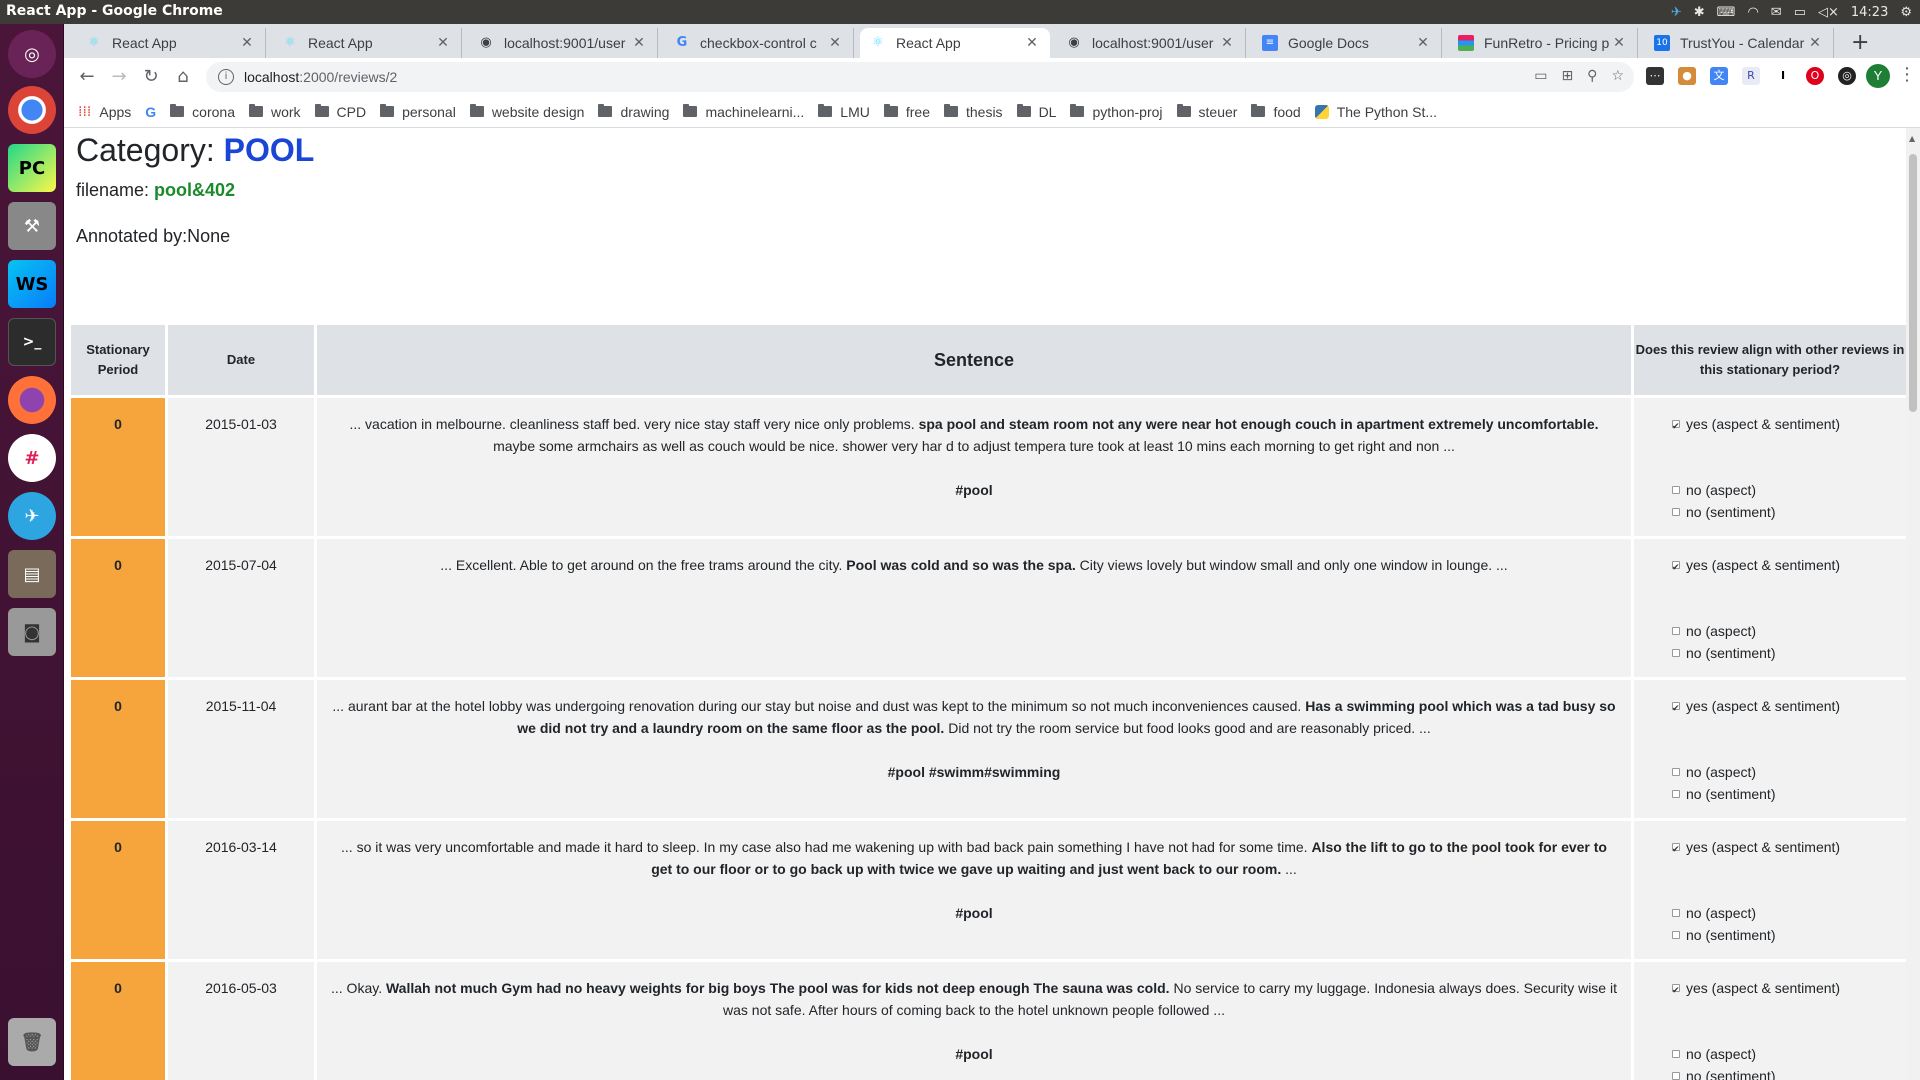 The image size is (1920, 1080). What do you see at coordinates (1276, 112) in the screenshot?
I see `bookmark-folder-food: food` at bounding box center [1276, 112].